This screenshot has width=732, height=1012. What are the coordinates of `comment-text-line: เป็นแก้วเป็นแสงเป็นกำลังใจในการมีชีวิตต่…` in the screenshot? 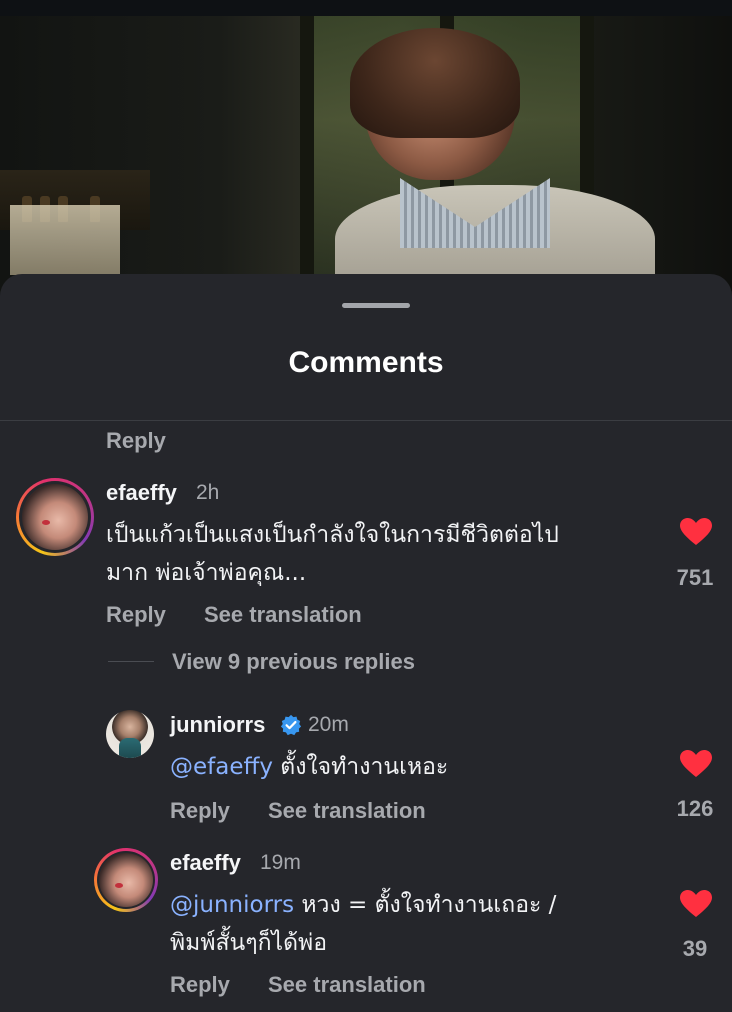 It's located at (332, 535).